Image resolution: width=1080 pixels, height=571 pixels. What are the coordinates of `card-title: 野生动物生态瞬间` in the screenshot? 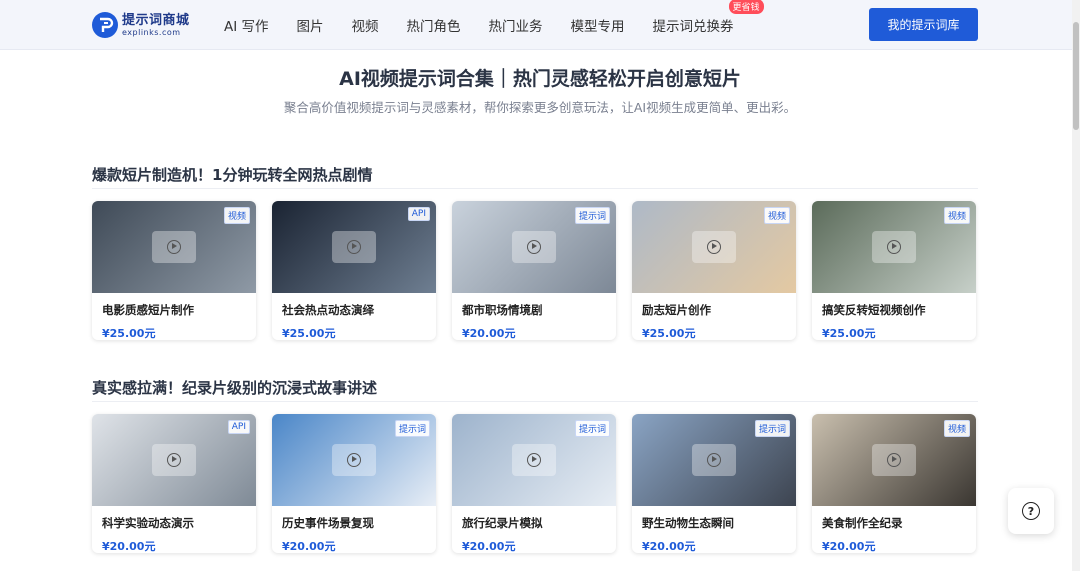 It's located at (688, 523).